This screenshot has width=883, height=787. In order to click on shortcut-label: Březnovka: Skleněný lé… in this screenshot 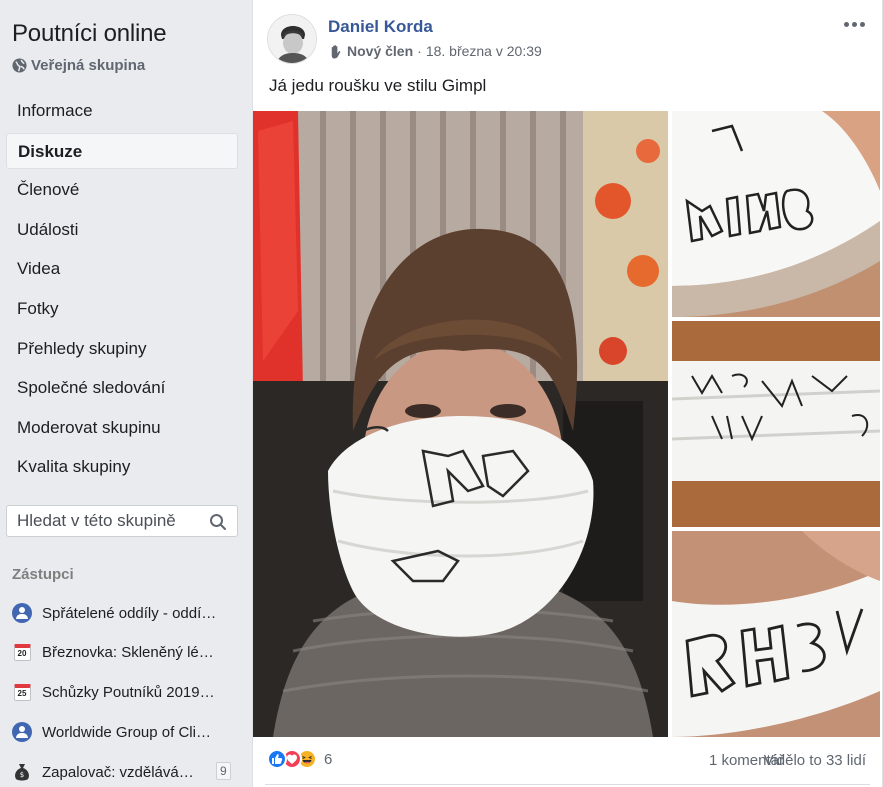, I will do `click(128, 653)`.